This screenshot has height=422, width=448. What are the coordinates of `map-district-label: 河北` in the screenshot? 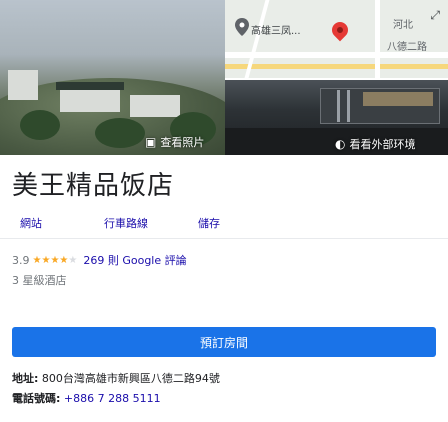 It's located at (403, 25).